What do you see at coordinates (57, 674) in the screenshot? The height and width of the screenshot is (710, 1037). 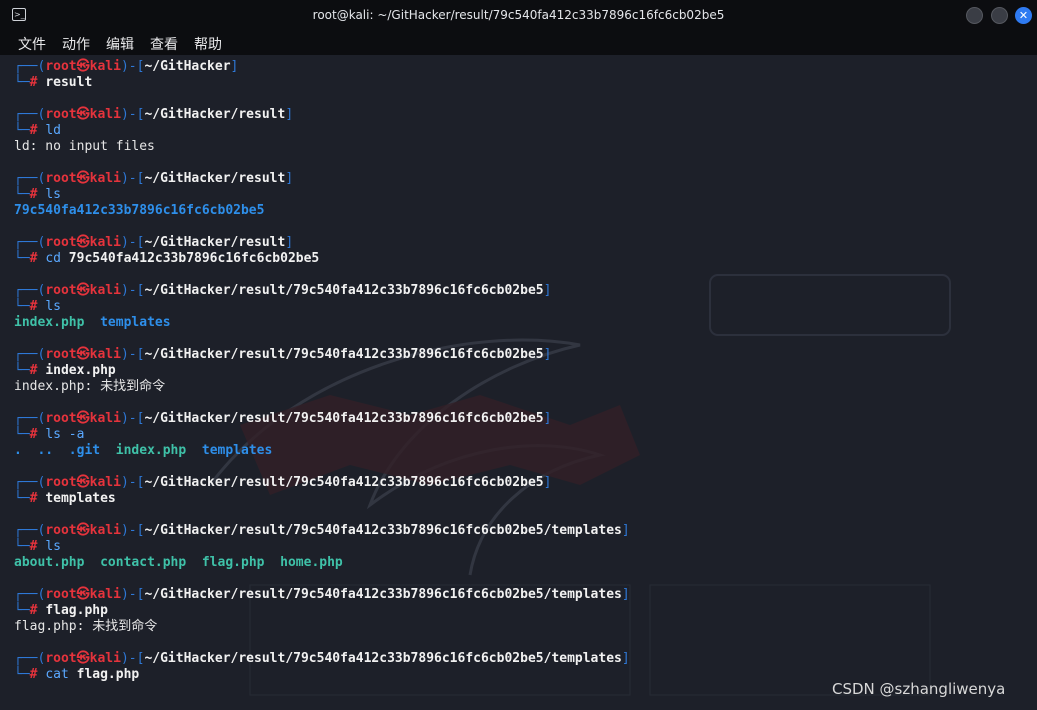 I see `command-name: cat` at bounding box center [57, 674].